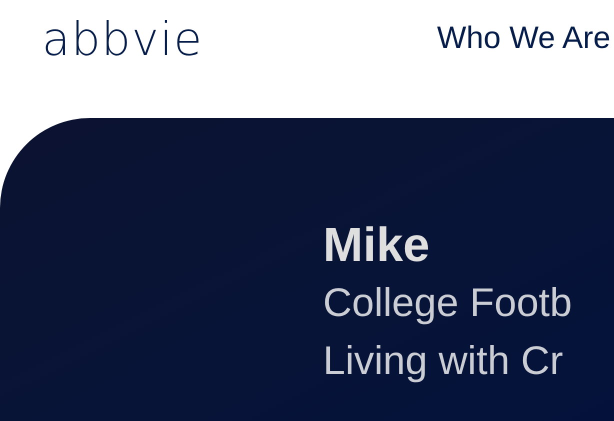 The width and height of the screenshot is (614, 421). What do you see at coordinates (523, 38) in the screenshot?
I see `nav-link: Who We Are` at bounding box center [523, 38].